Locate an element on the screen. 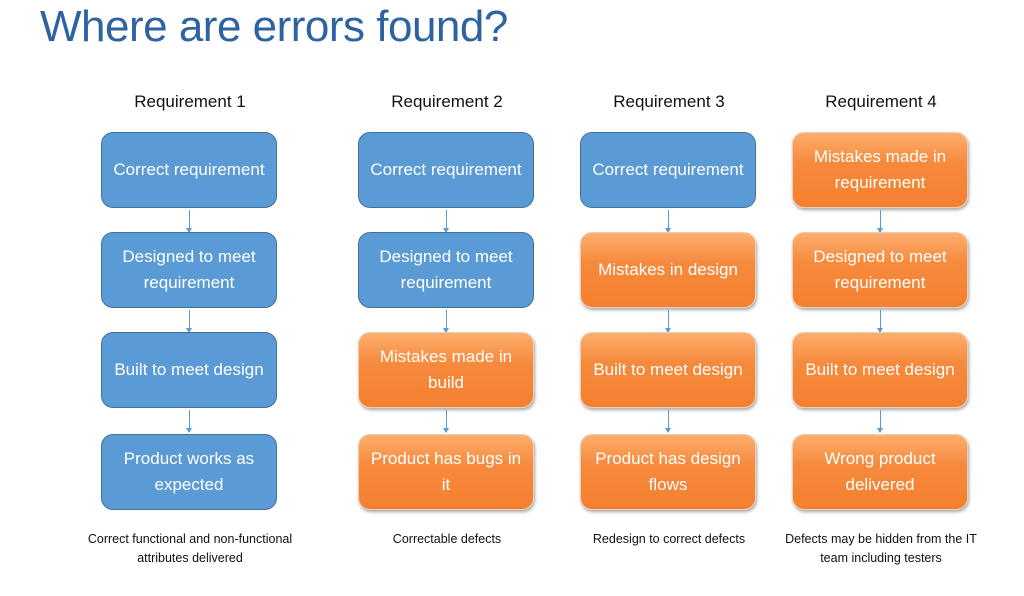  outcome-note: Redesign to correct defects is located at coordinates (669, 539).